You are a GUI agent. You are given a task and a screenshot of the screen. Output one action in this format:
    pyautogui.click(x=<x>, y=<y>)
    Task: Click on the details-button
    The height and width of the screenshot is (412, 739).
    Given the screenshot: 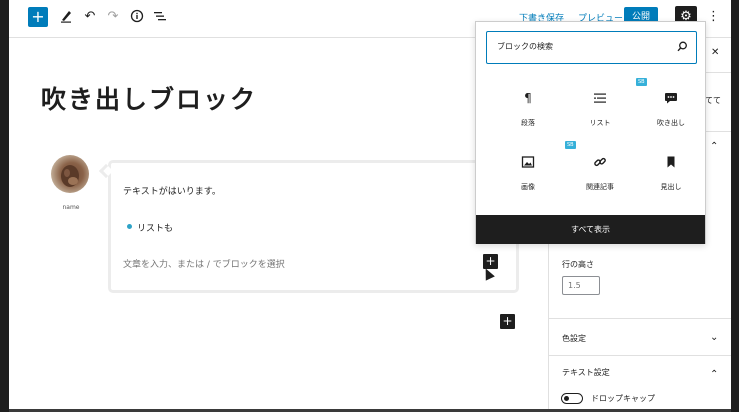 What is the action you would take?
    pyautogui.click(x=137, y=17)
    